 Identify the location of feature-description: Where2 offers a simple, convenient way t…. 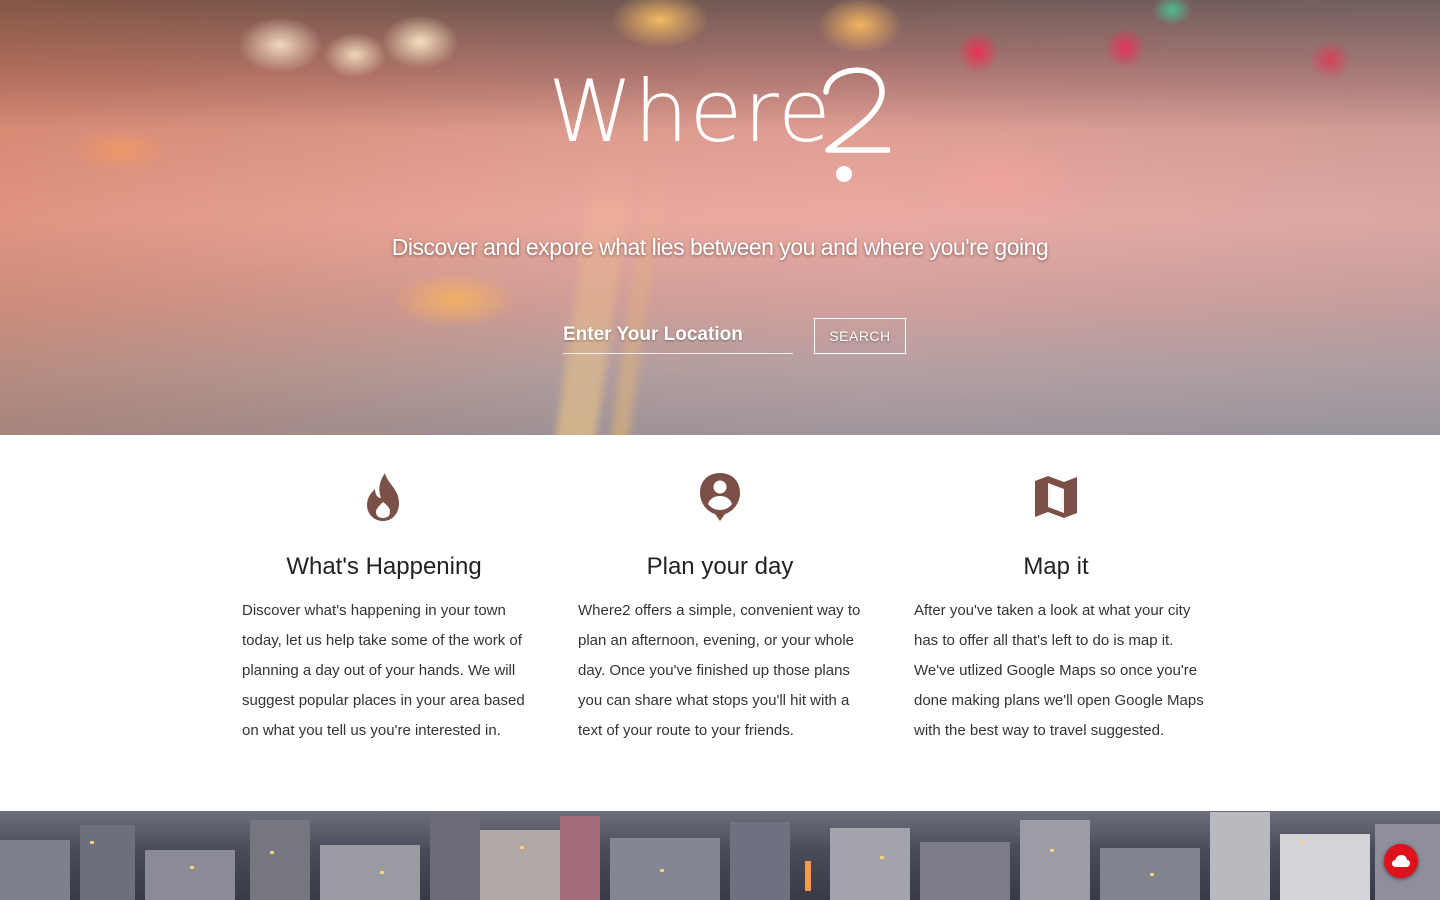
(719, 670).